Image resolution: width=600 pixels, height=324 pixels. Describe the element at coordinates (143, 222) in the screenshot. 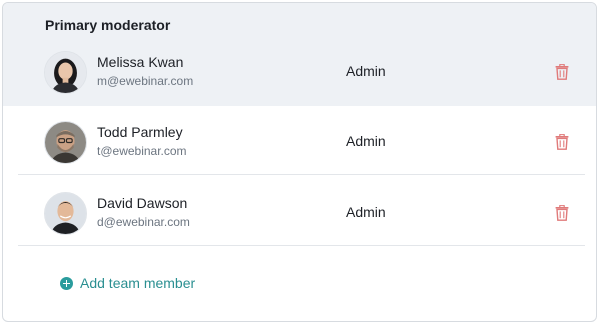

I see `member-email: d@ewebinar.com` at that location.